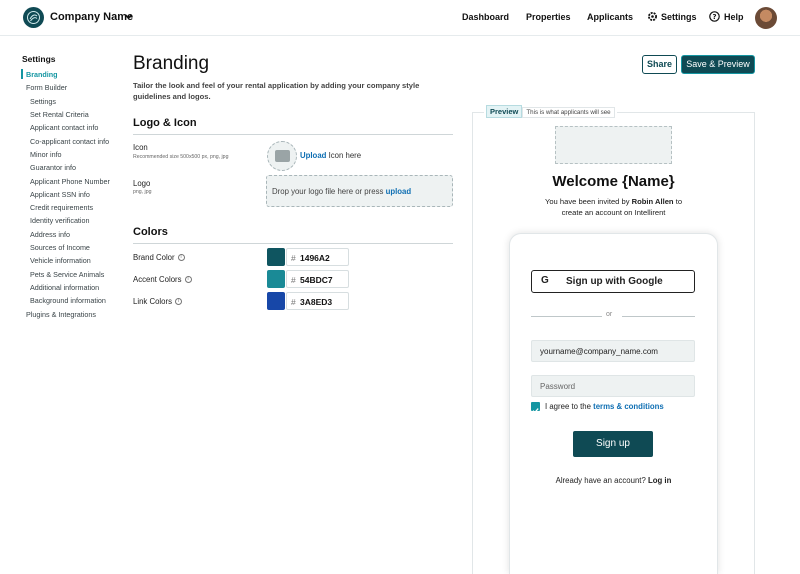 This screenshot has width=800, height=574. Describe the element at coordinates (53, 167) in the screenshot. I see `sidebar-item-guarantor-info: Guarantor info` at that location.